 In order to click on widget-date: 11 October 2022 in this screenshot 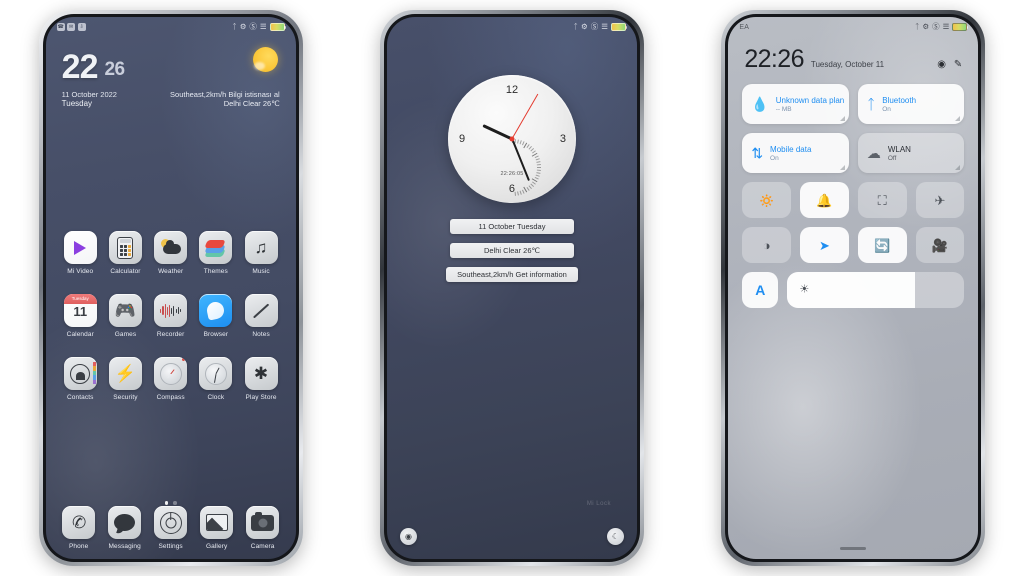, I will do `click(89, 94)`.